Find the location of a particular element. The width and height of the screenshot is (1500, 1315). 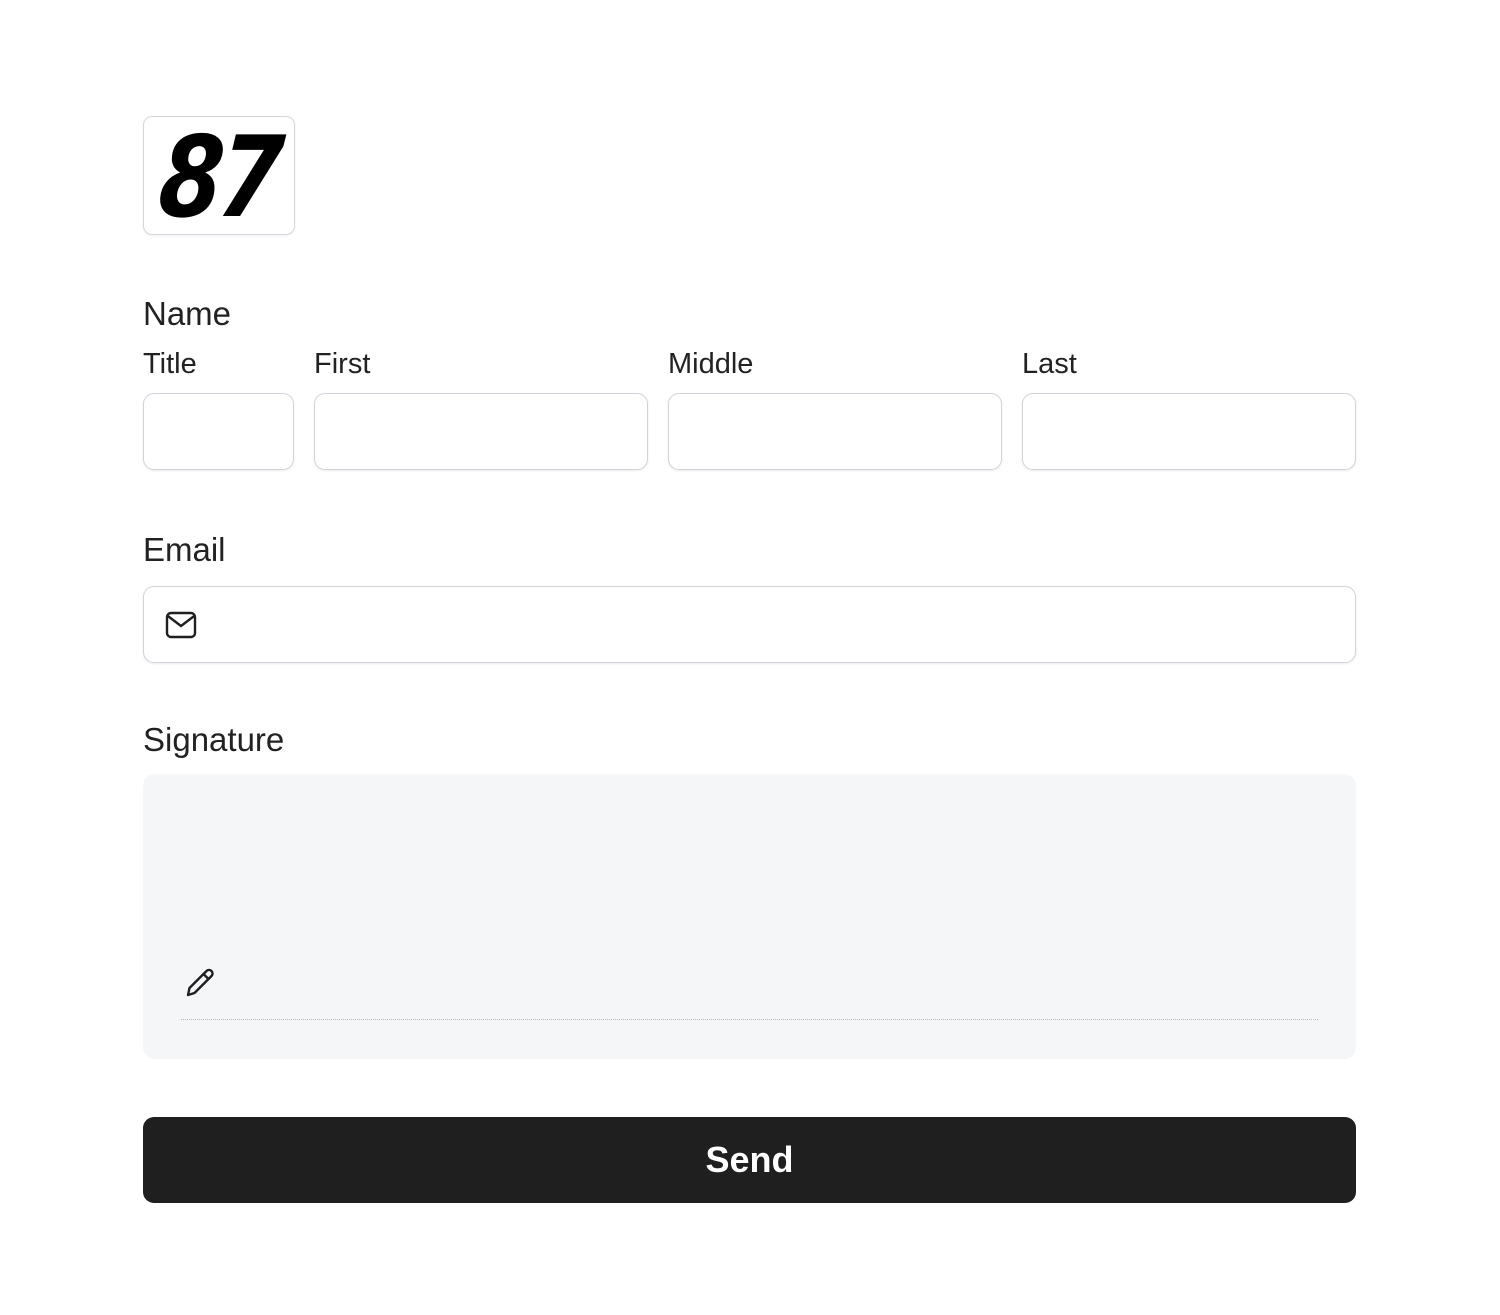

first-name-field-group: First is located at coordinates (481, 410).